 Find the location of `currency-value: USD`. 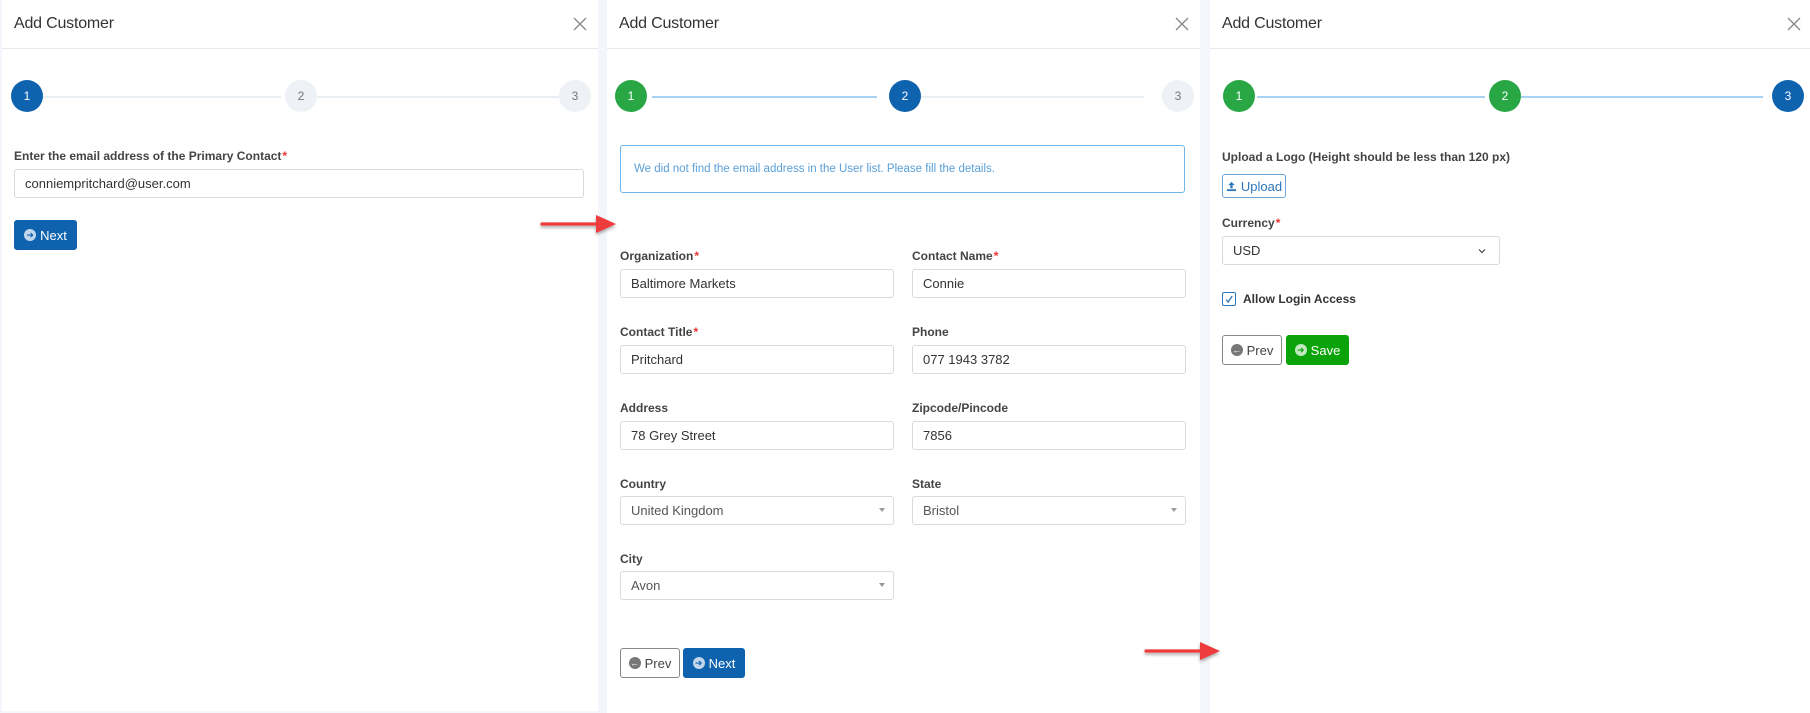

currency-value: USD is located at coordinates (1247, 250).